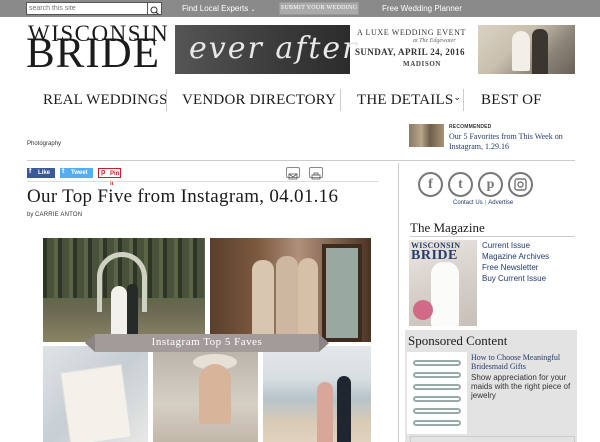 This screenshot has width=600, height=442. What do you see at coordinates (316, 173) in the screenshot?
I see `print-icon` at bounding box center [316, 173].